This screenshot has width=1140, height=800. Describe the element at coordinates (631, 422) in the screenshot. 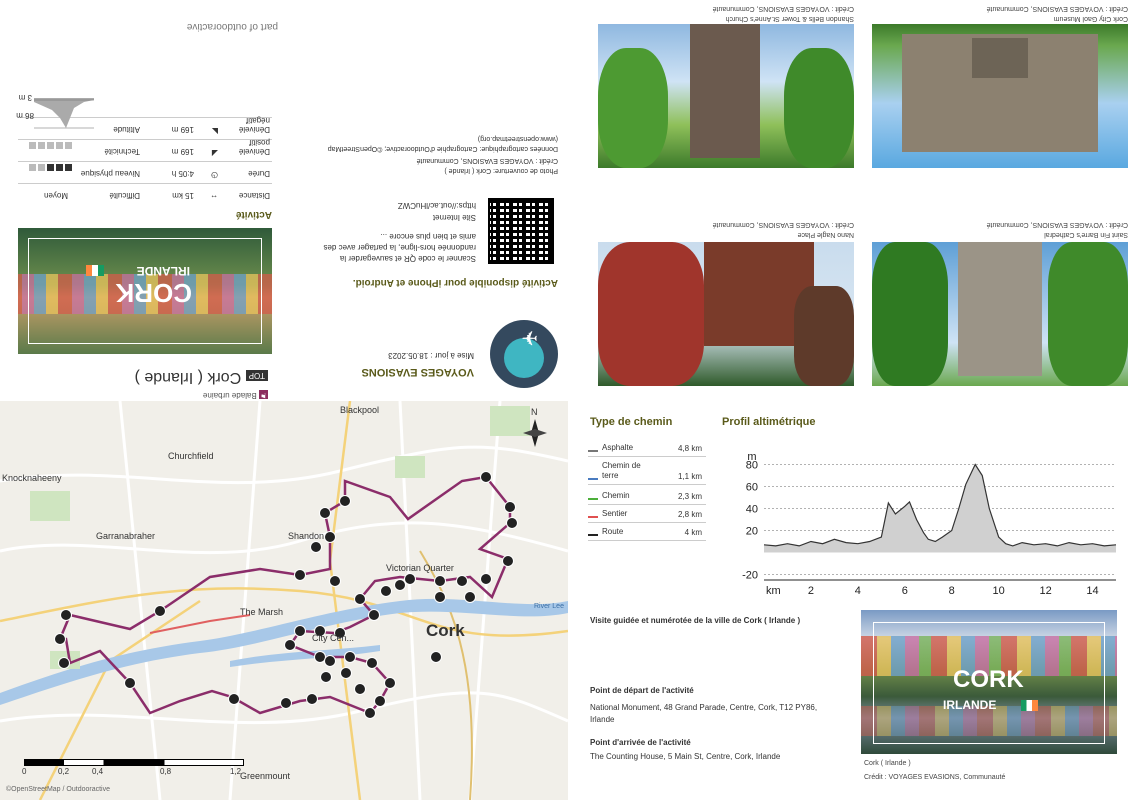

I see `legend-title: Type de chemin` at that location.